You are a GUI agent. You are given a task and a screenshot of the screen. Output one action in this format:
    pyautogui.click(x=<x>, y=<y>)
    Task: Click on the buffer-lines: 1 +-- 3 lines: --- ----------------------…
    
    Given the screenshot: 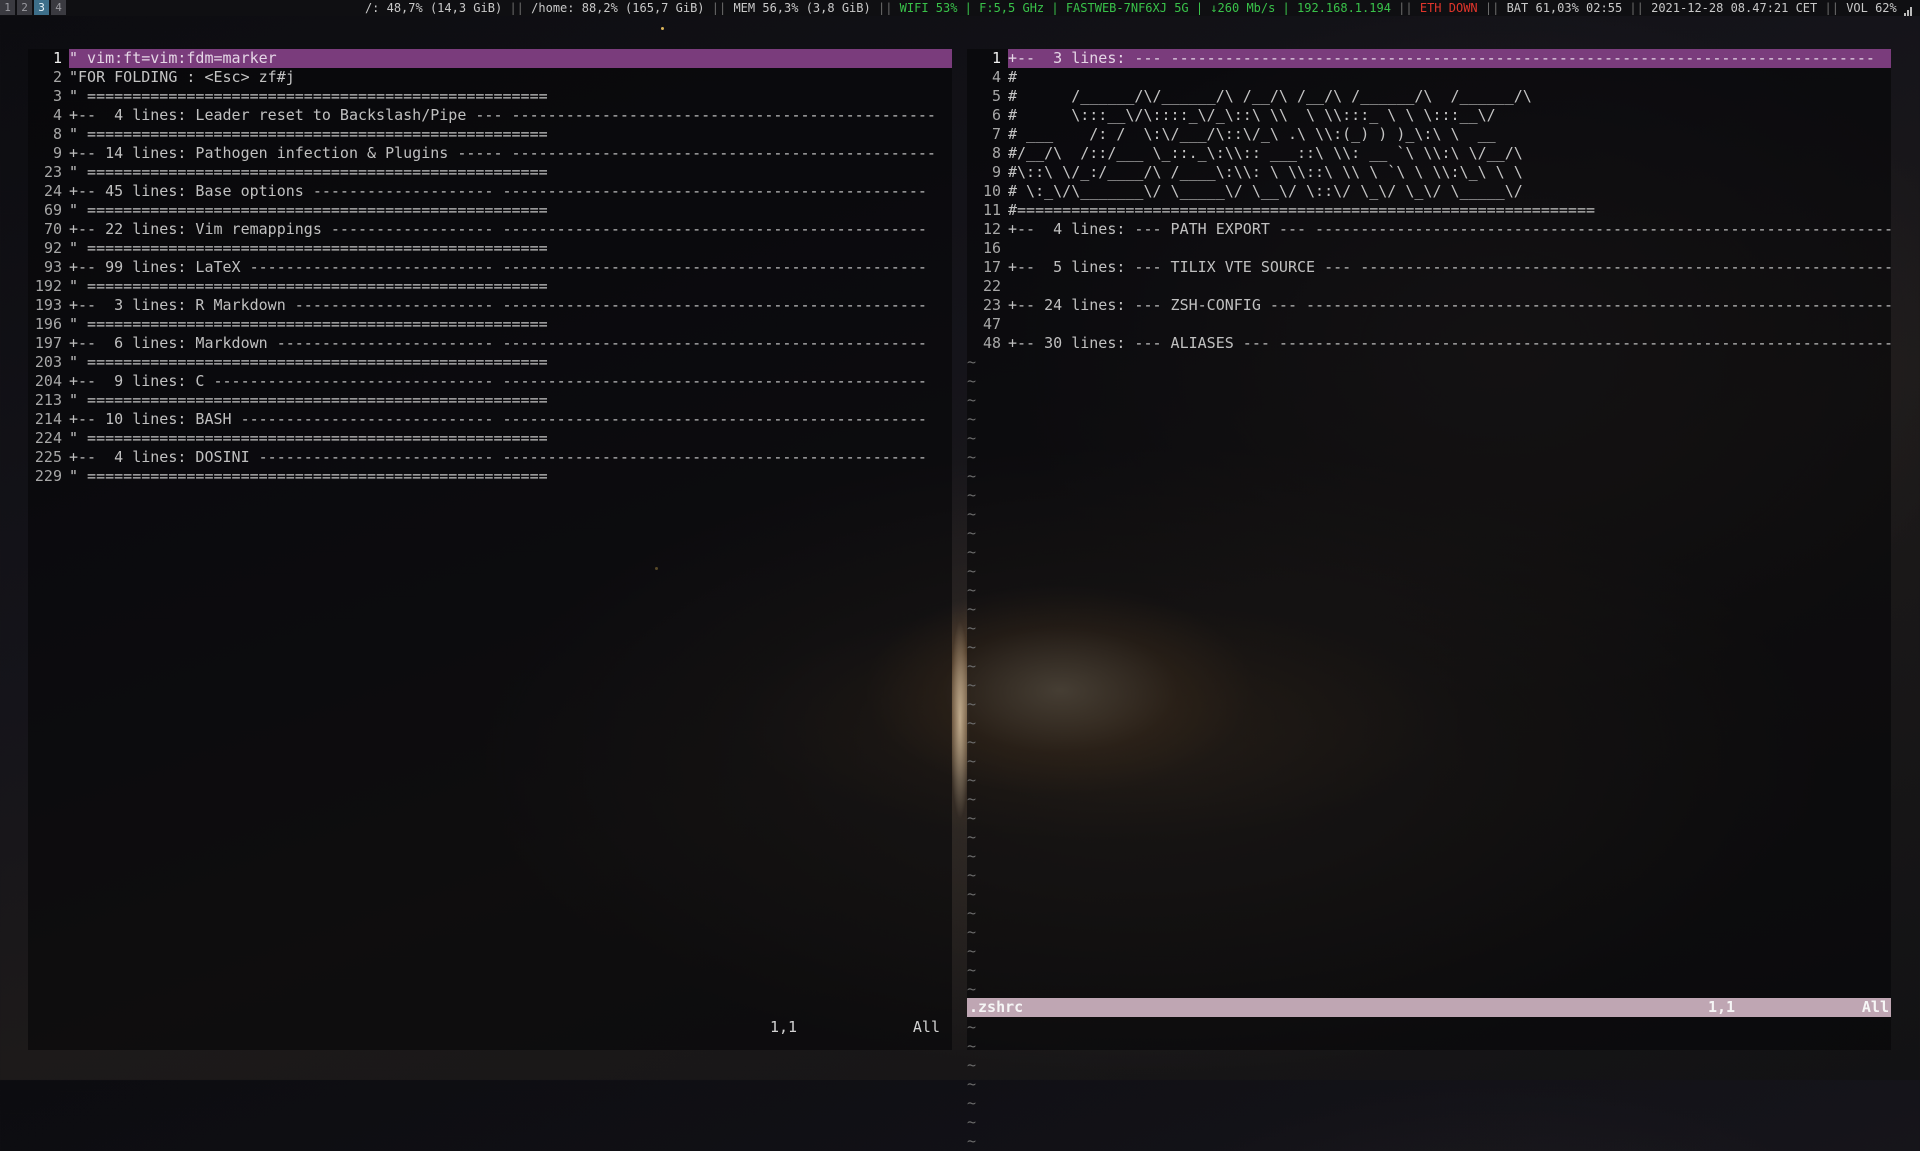 What is the action you would take?
    pyautogui.click(x=1429, y=201)
    